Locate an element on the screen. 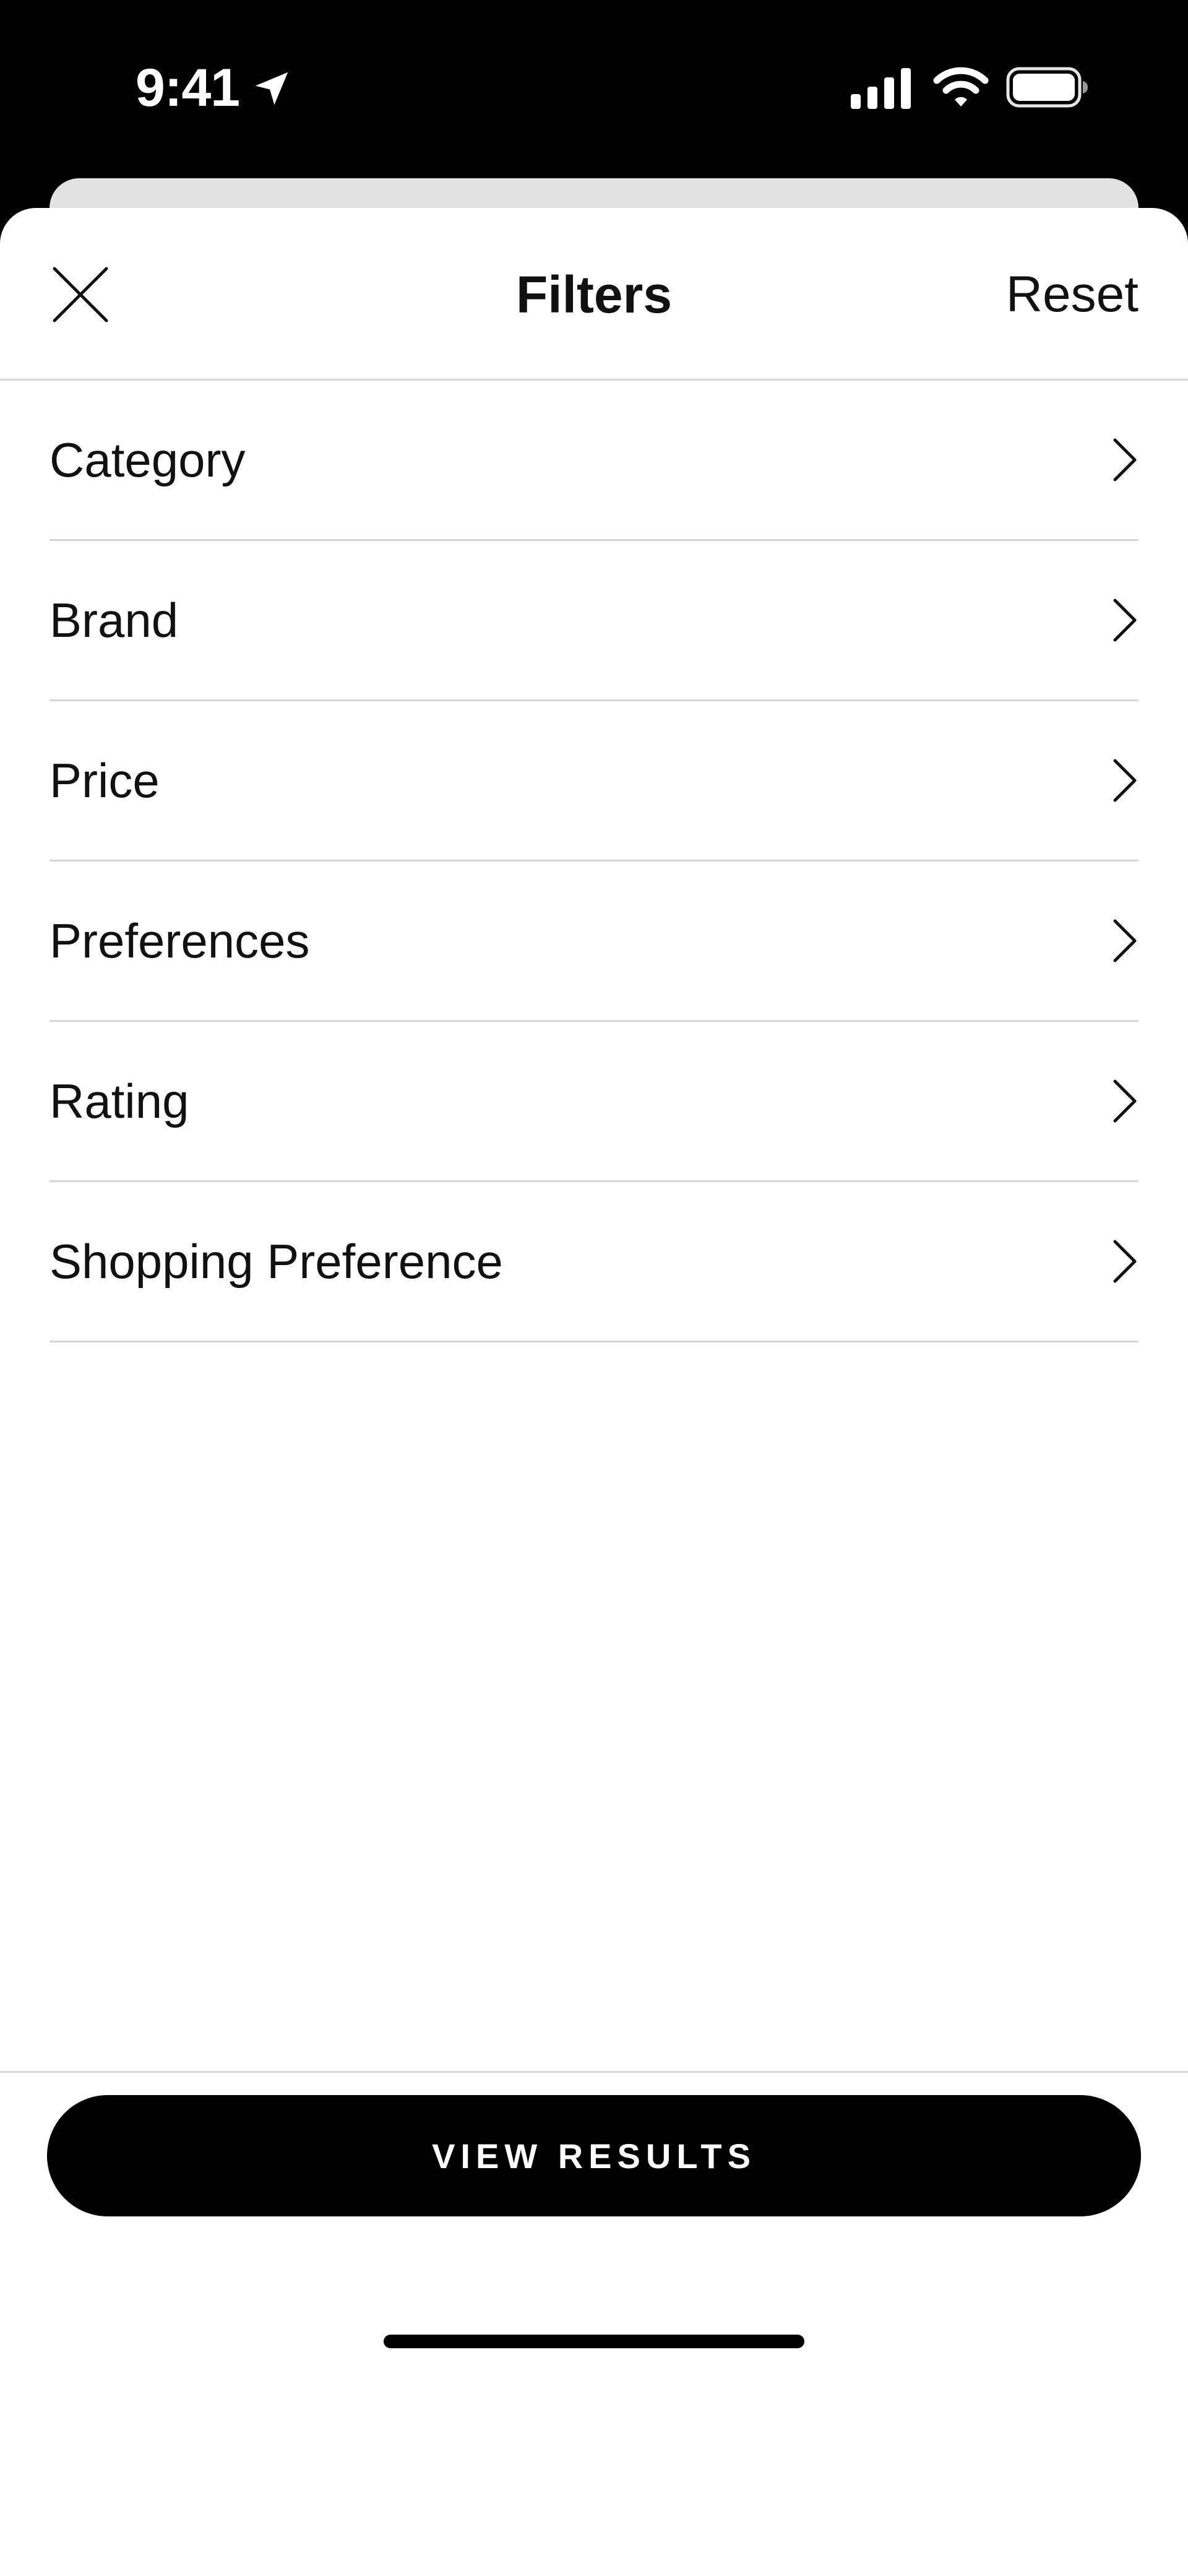  footer-bar: VIEW RESULTS is located at coordinates (594, 2220).